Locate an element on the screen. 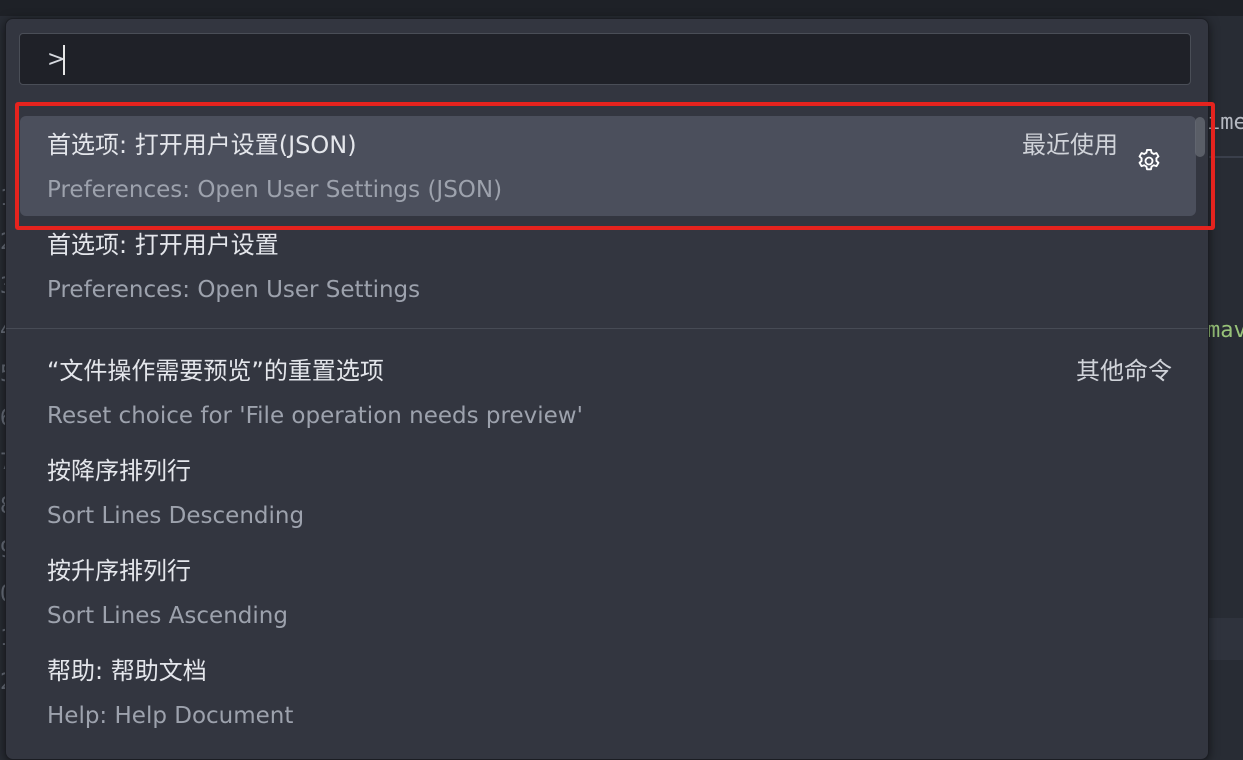 The image size is (1243, 760). command-item-detail: Preferences: Open User Settings is located at coordinates (234, 290).